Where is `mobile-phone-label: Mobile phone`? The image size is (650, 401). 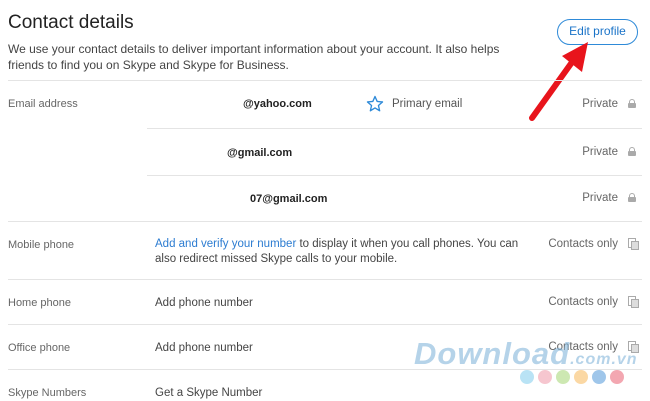 mobile-phone-label: Mobile phone is located at coordinates (41, 245).